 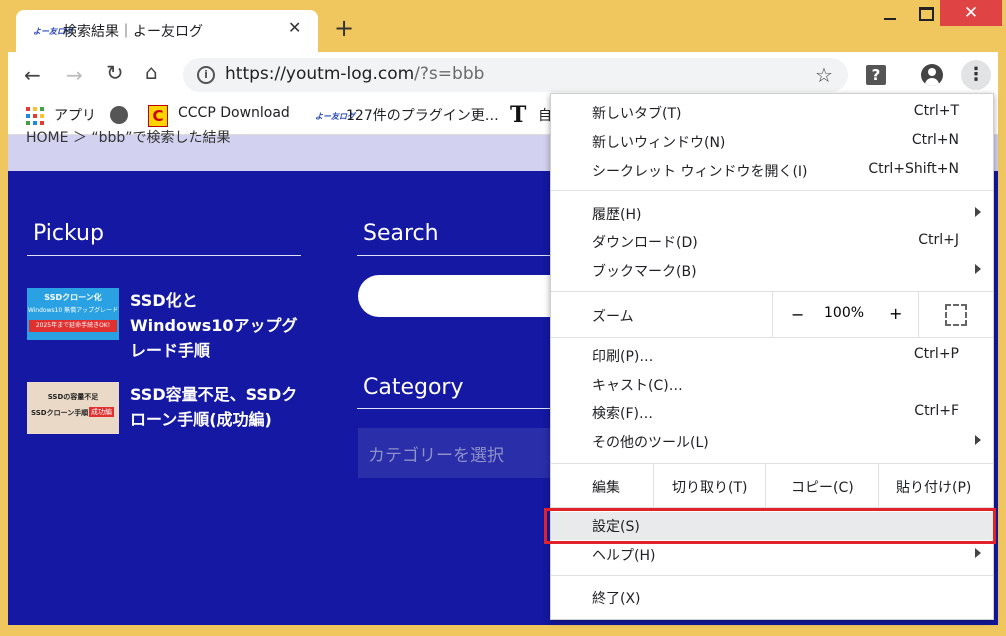 What do you see at coordinates (457, 408) in the screenshot?
I see `category-rule` at bounding box center [457, 408].